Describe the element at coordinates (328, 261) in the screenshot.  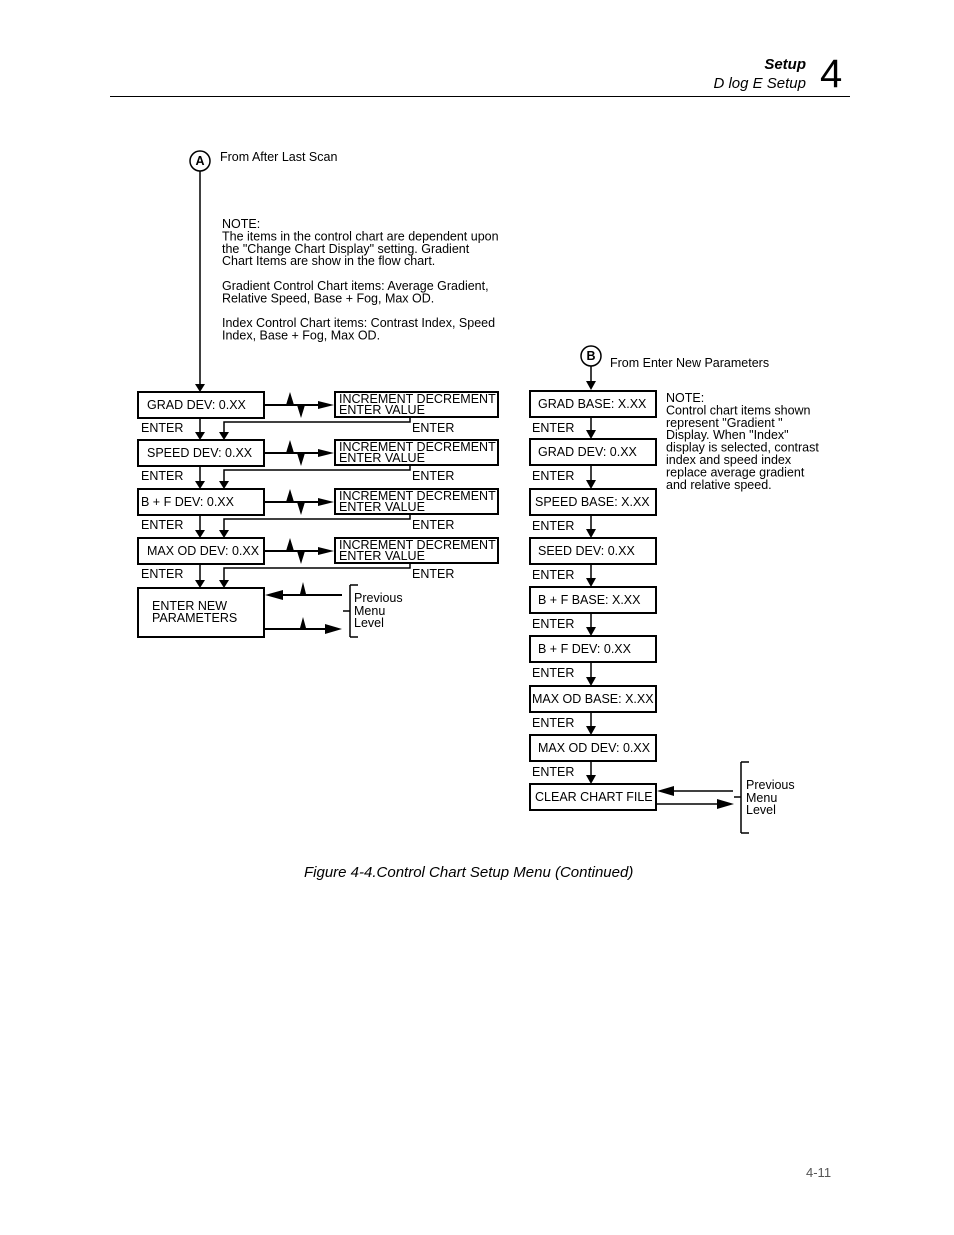
I see `note-a-line: Chart Items are show in the flow chart.` at that location.